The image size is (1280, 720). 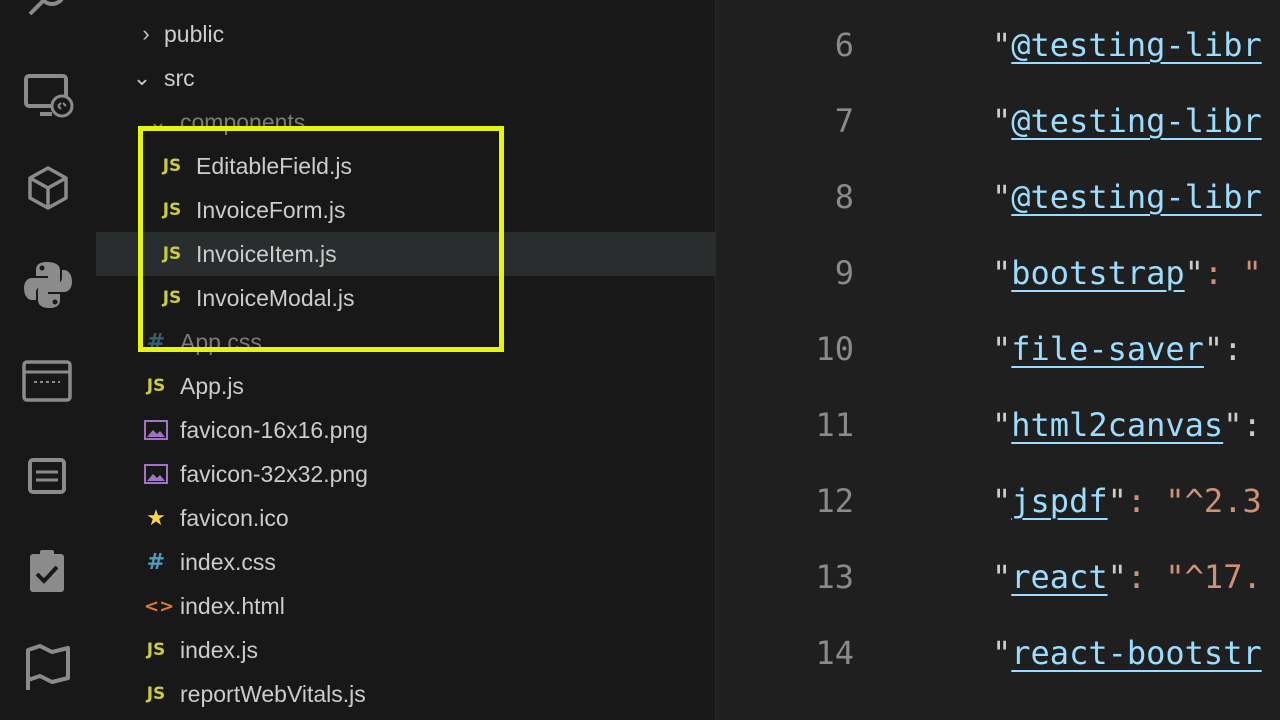 I want to click on search-icon, so click(x=48, y=17).